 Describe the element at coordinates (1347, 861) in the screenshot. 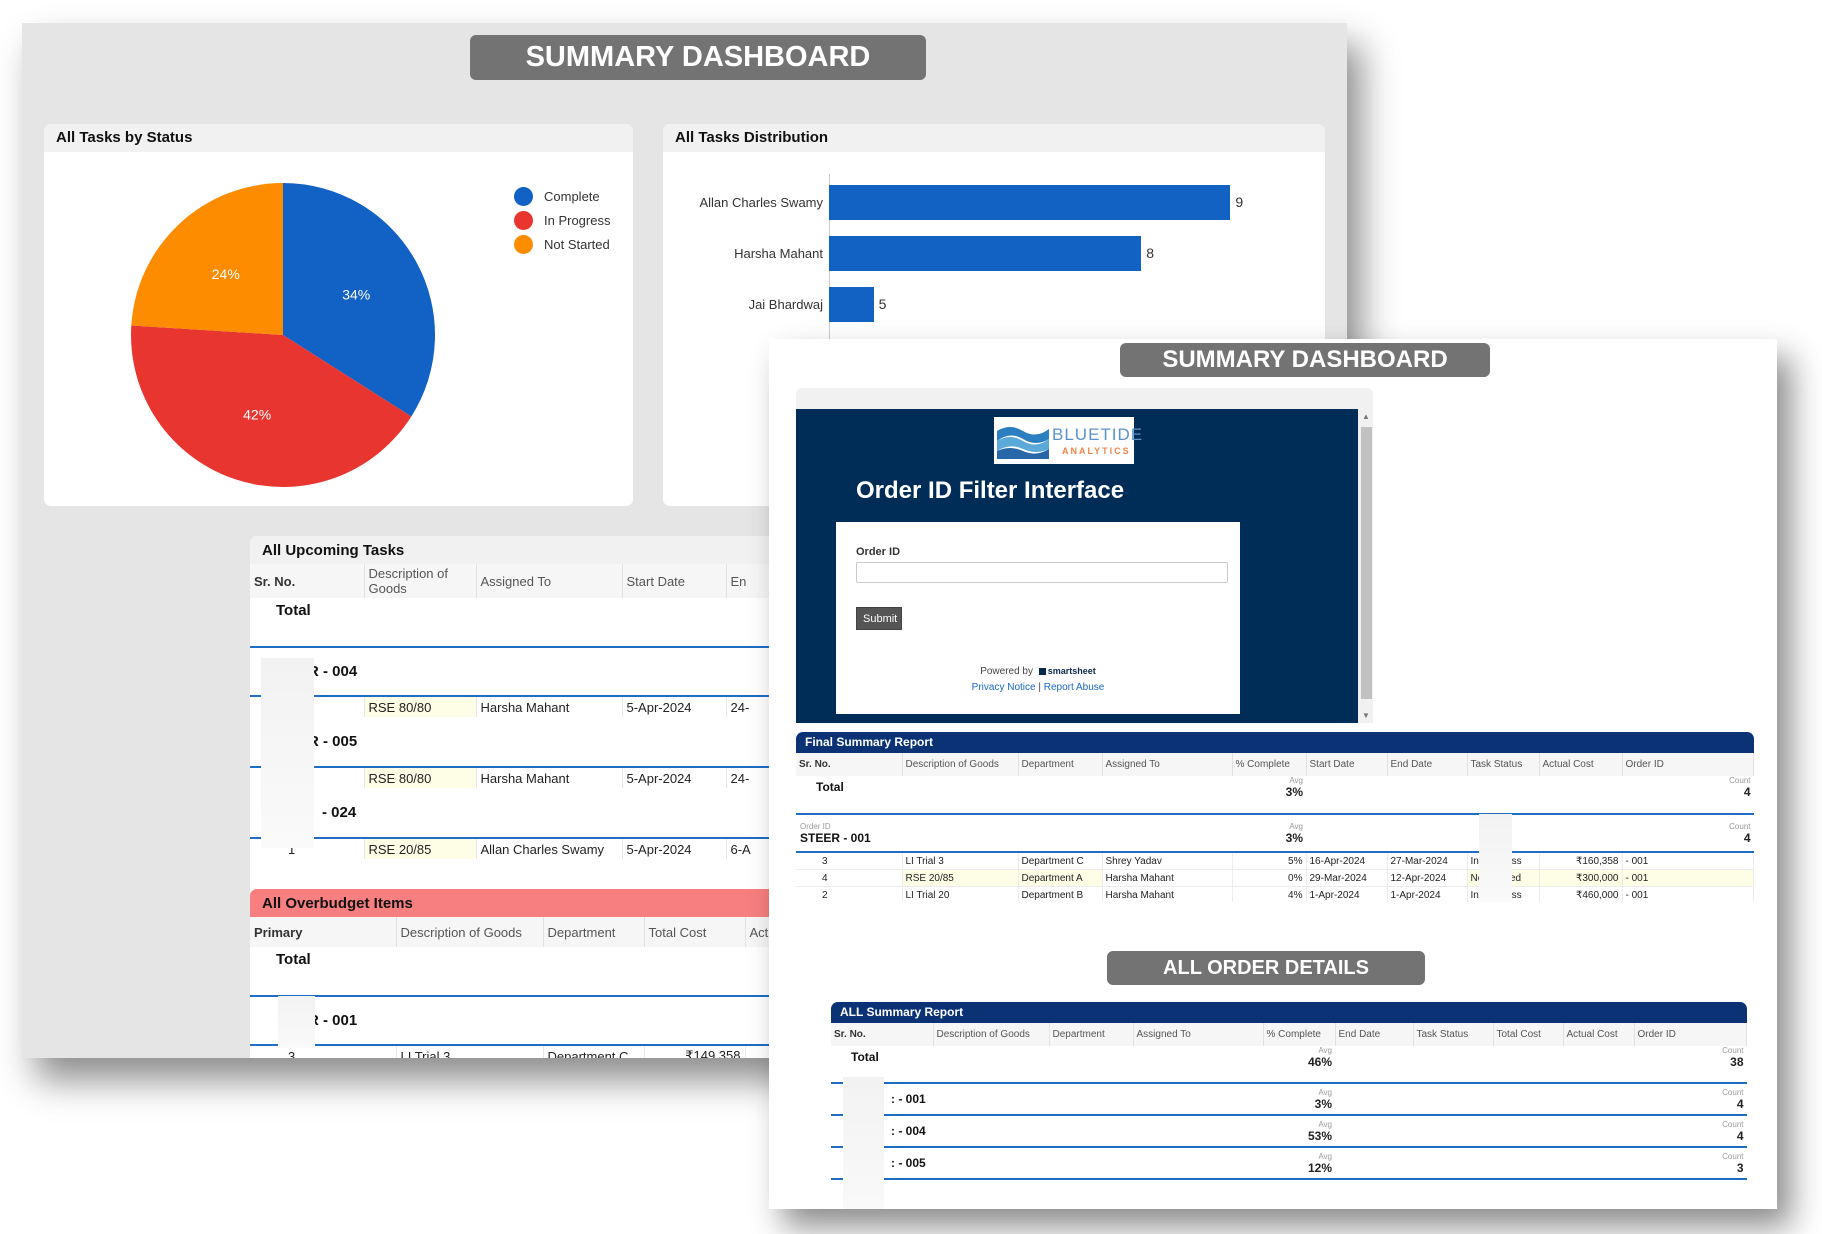

I see `cell-start-date: 16-Apr-2024` at that location.